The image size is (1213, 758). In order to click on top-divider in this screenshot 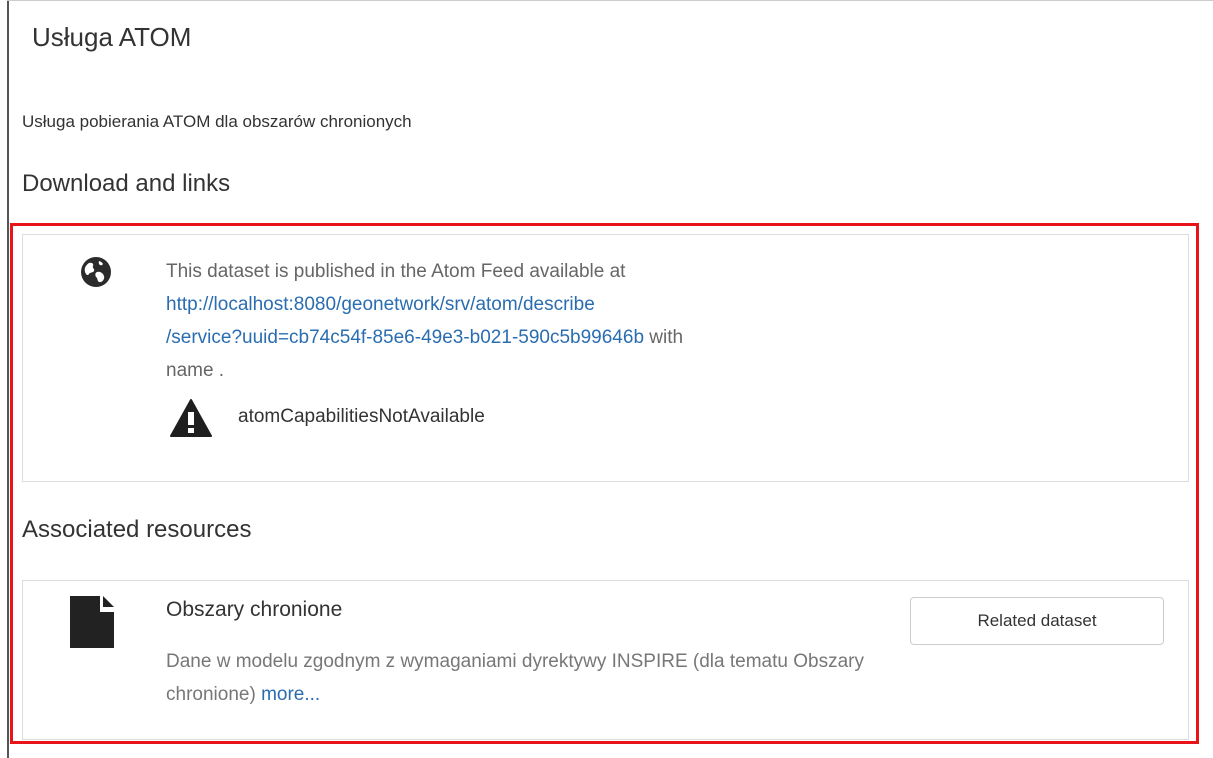, I will do `click(610, 0)`.